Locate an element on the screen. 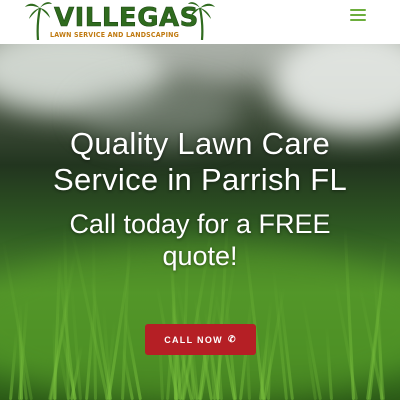 The width and height of the screenshot is (400, 400). call-now-button: CALL NOW ✆ is located at coordinates (200, 339).